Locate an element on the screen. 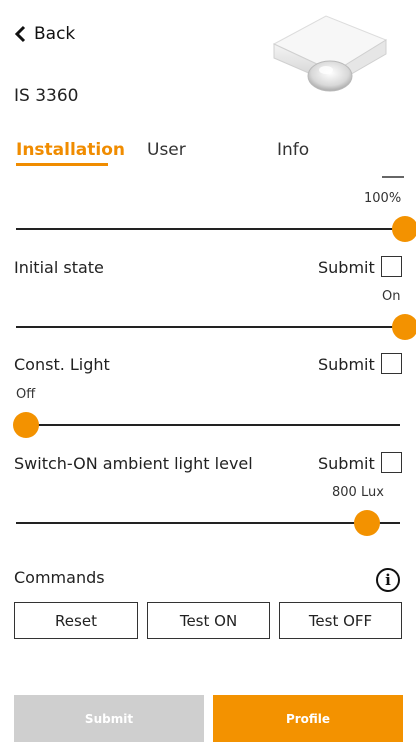 The image size is (416, 756). device-model: IS 3360 is located at coordinates (46, 96).